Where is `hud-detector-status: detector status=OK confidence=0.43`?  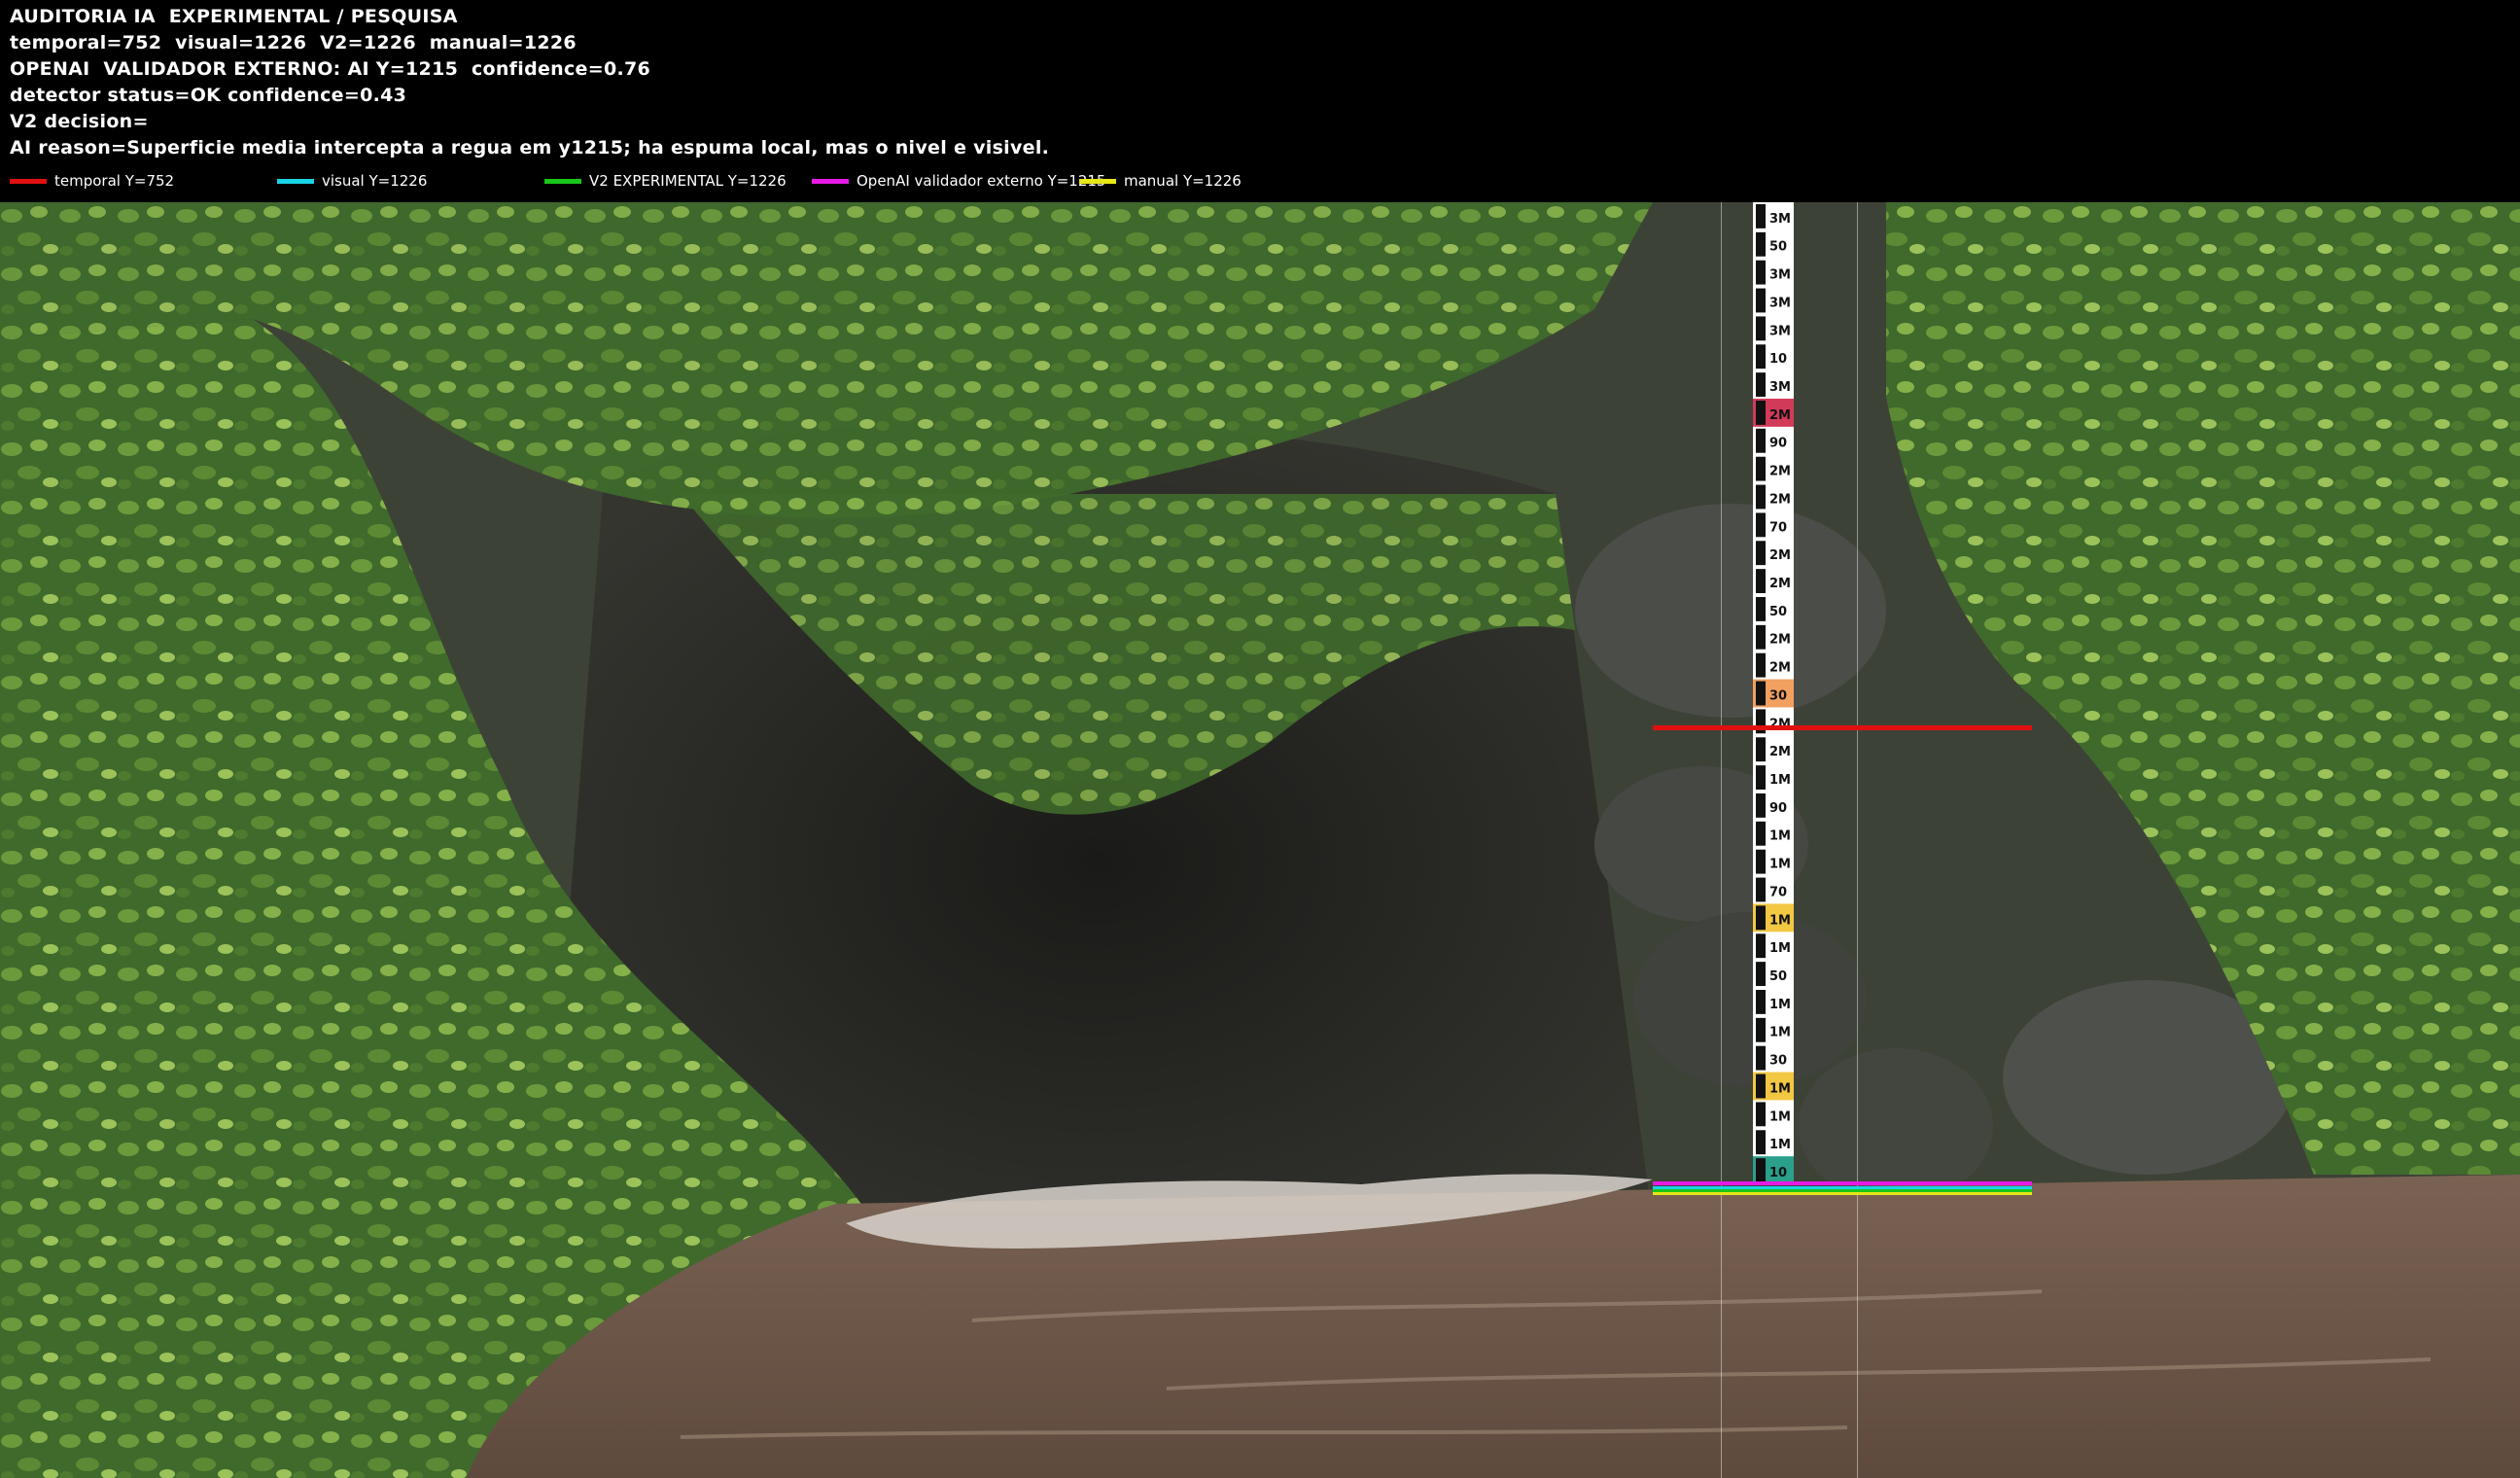
hud-detector-status: detector status=OK confidence=0.43 is located at coordinates (208, 95).